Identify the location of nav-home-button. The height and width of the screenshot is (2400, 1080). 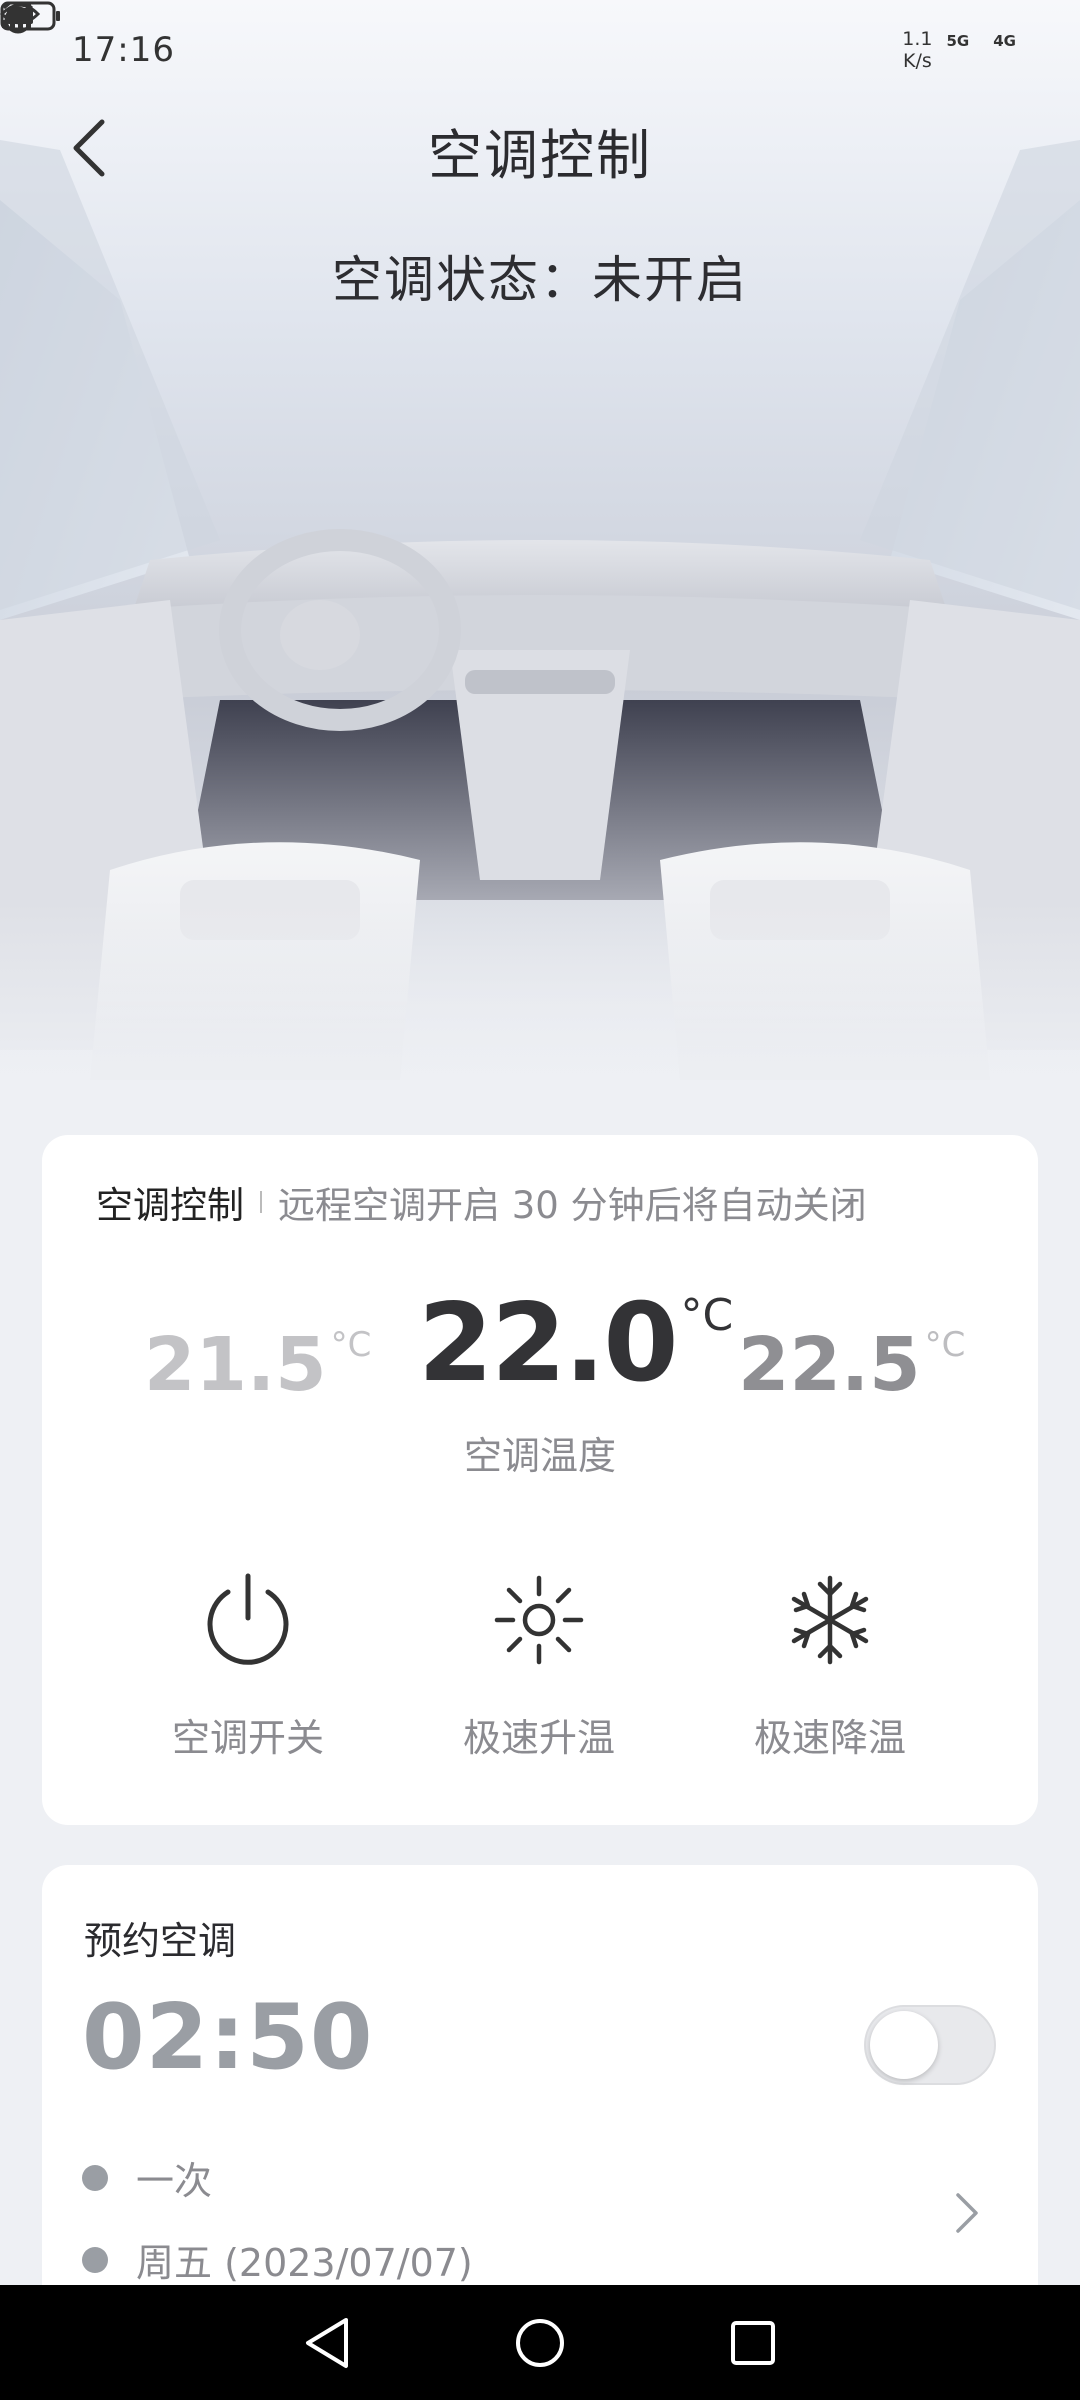
(540, 2343).